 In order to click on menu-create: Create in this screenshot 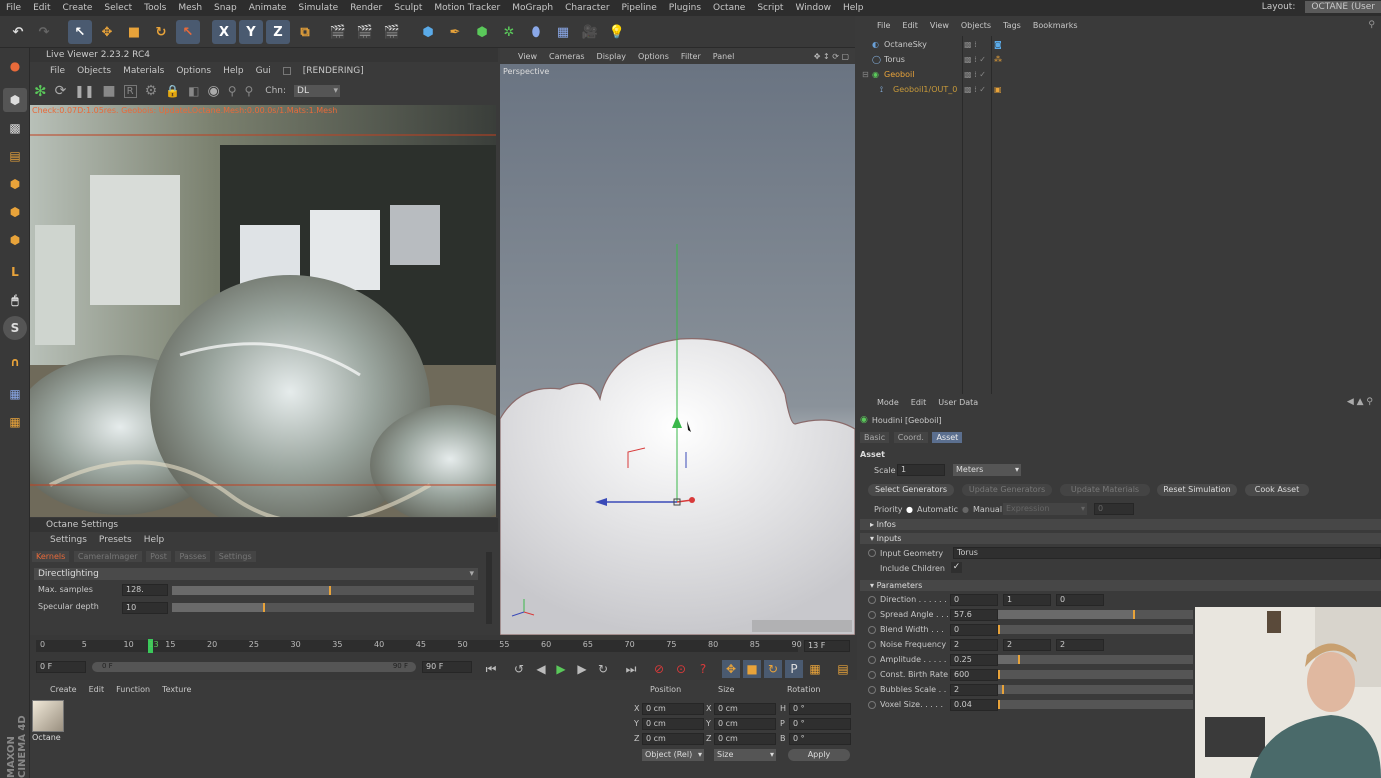, I will do `click(78, 8)`.